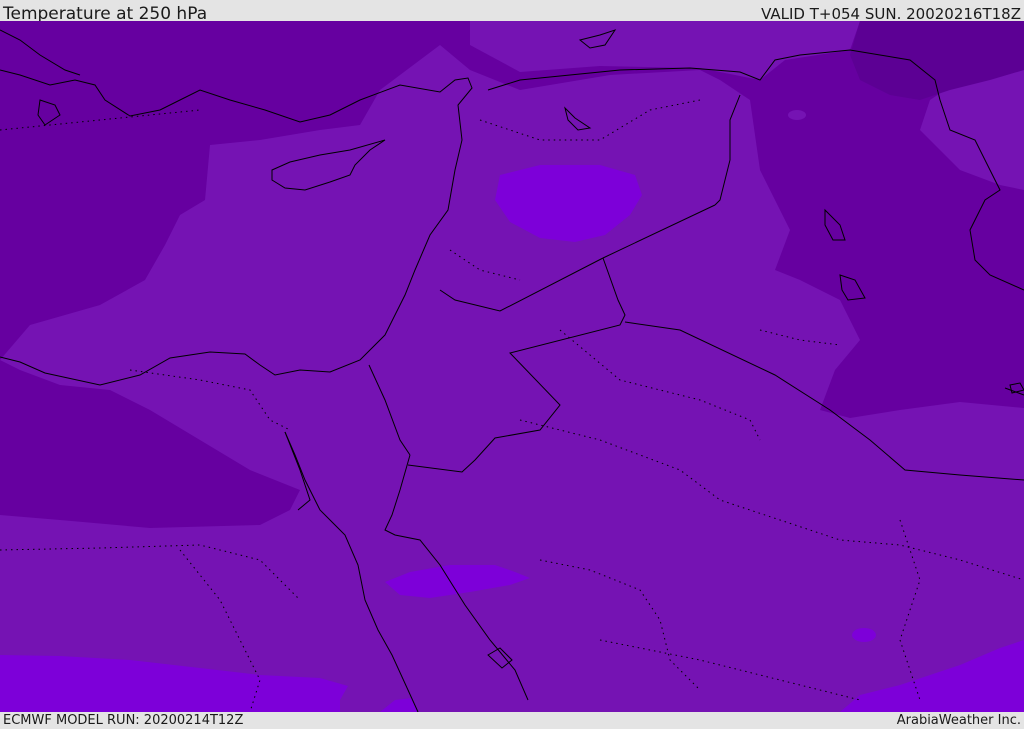 The height and width of the screenshot is (729, 1024). I want to click on credit-label: ArabiaWeather Inc., so click(958, 720).